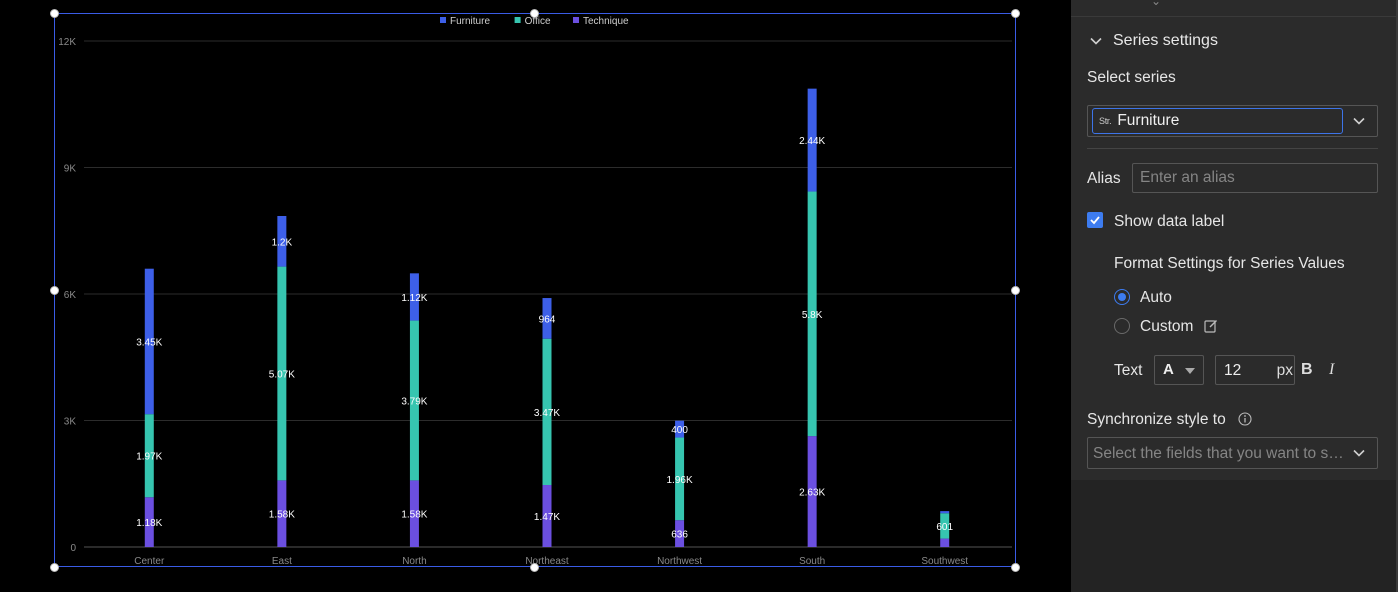 This screenshot has width=1398, height=592. I want to click on data-label: 636, so click(679, 535).